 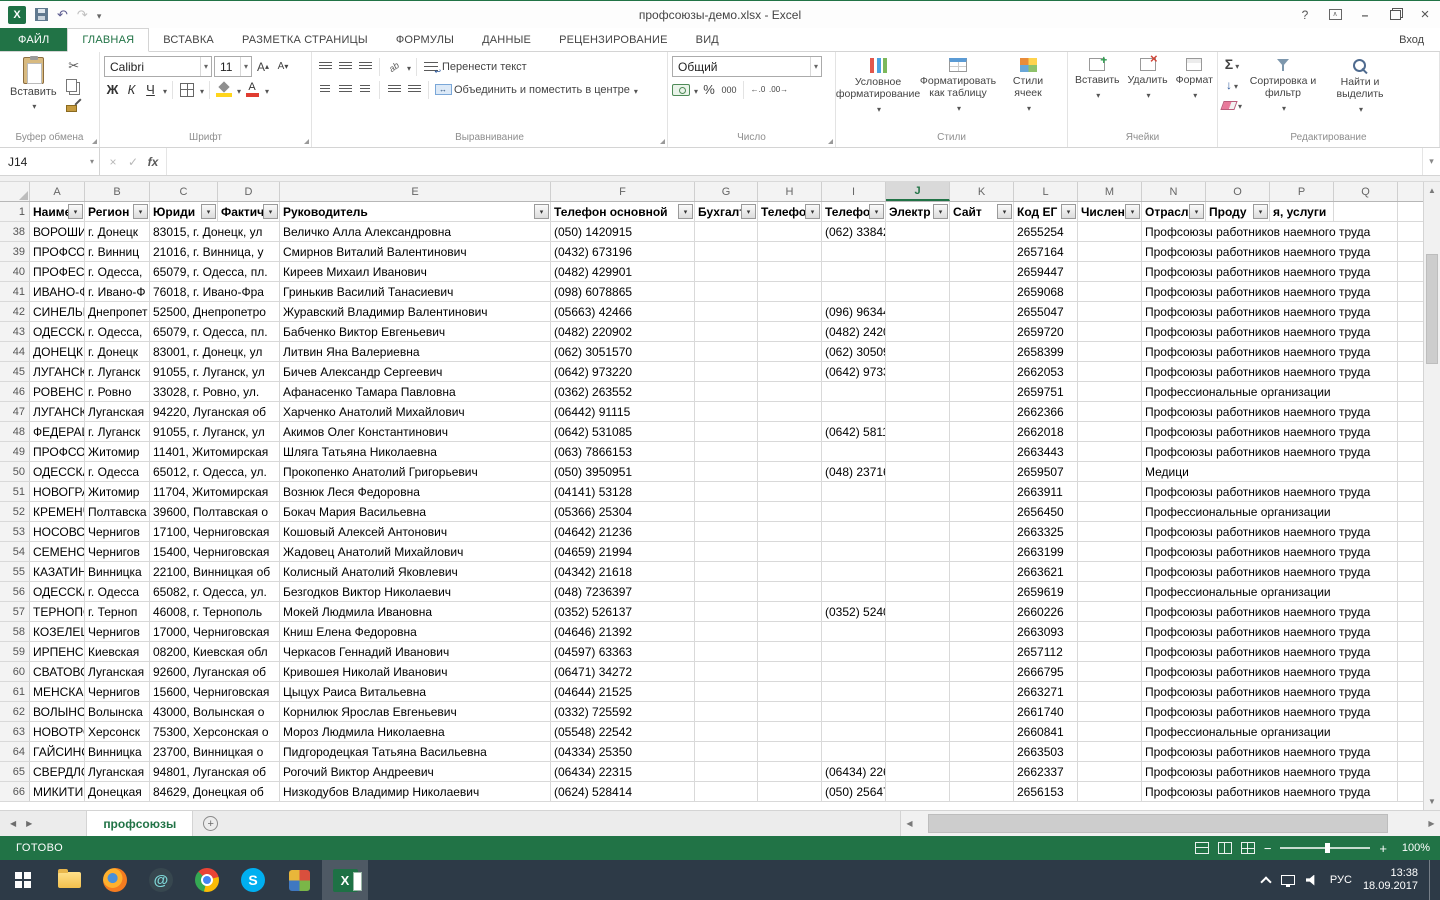 I want to click on cell-K55, so click(x=982, y=571).